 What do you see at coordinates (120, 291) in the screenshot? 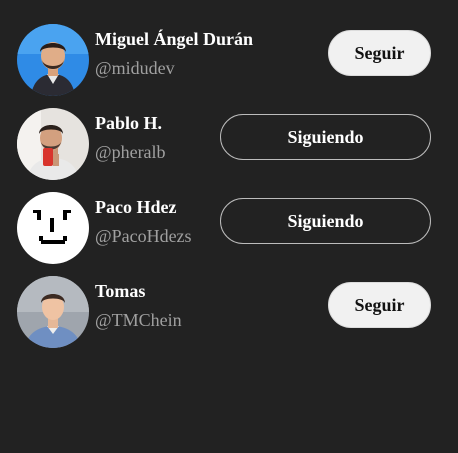
I see `user-name: Tomas` at bounding box center [120, 291].